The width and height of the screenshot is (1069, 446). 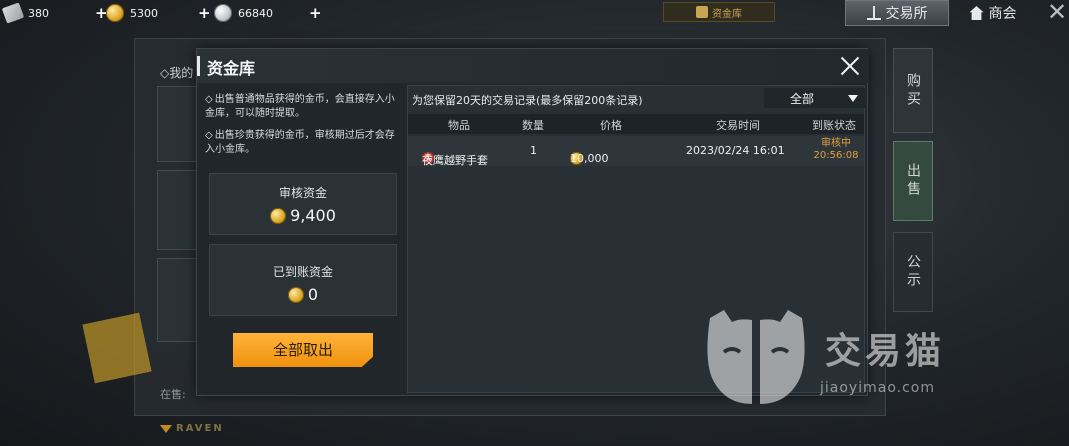 What do you see at coordinates (534, 13) in the screenshot?
I see `resource-bar: 380 + 5300 + 66840 + 资金库 交易所 商会 ✕` at bounding box center [534, 13].